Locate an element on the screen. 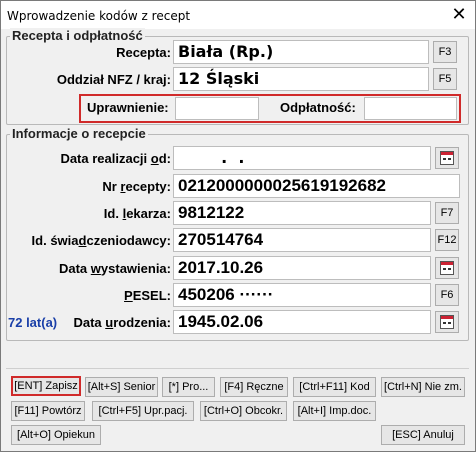  title-bar: Wprowadzenie kodów z recept ✕ is located at coordinates (238, 15).